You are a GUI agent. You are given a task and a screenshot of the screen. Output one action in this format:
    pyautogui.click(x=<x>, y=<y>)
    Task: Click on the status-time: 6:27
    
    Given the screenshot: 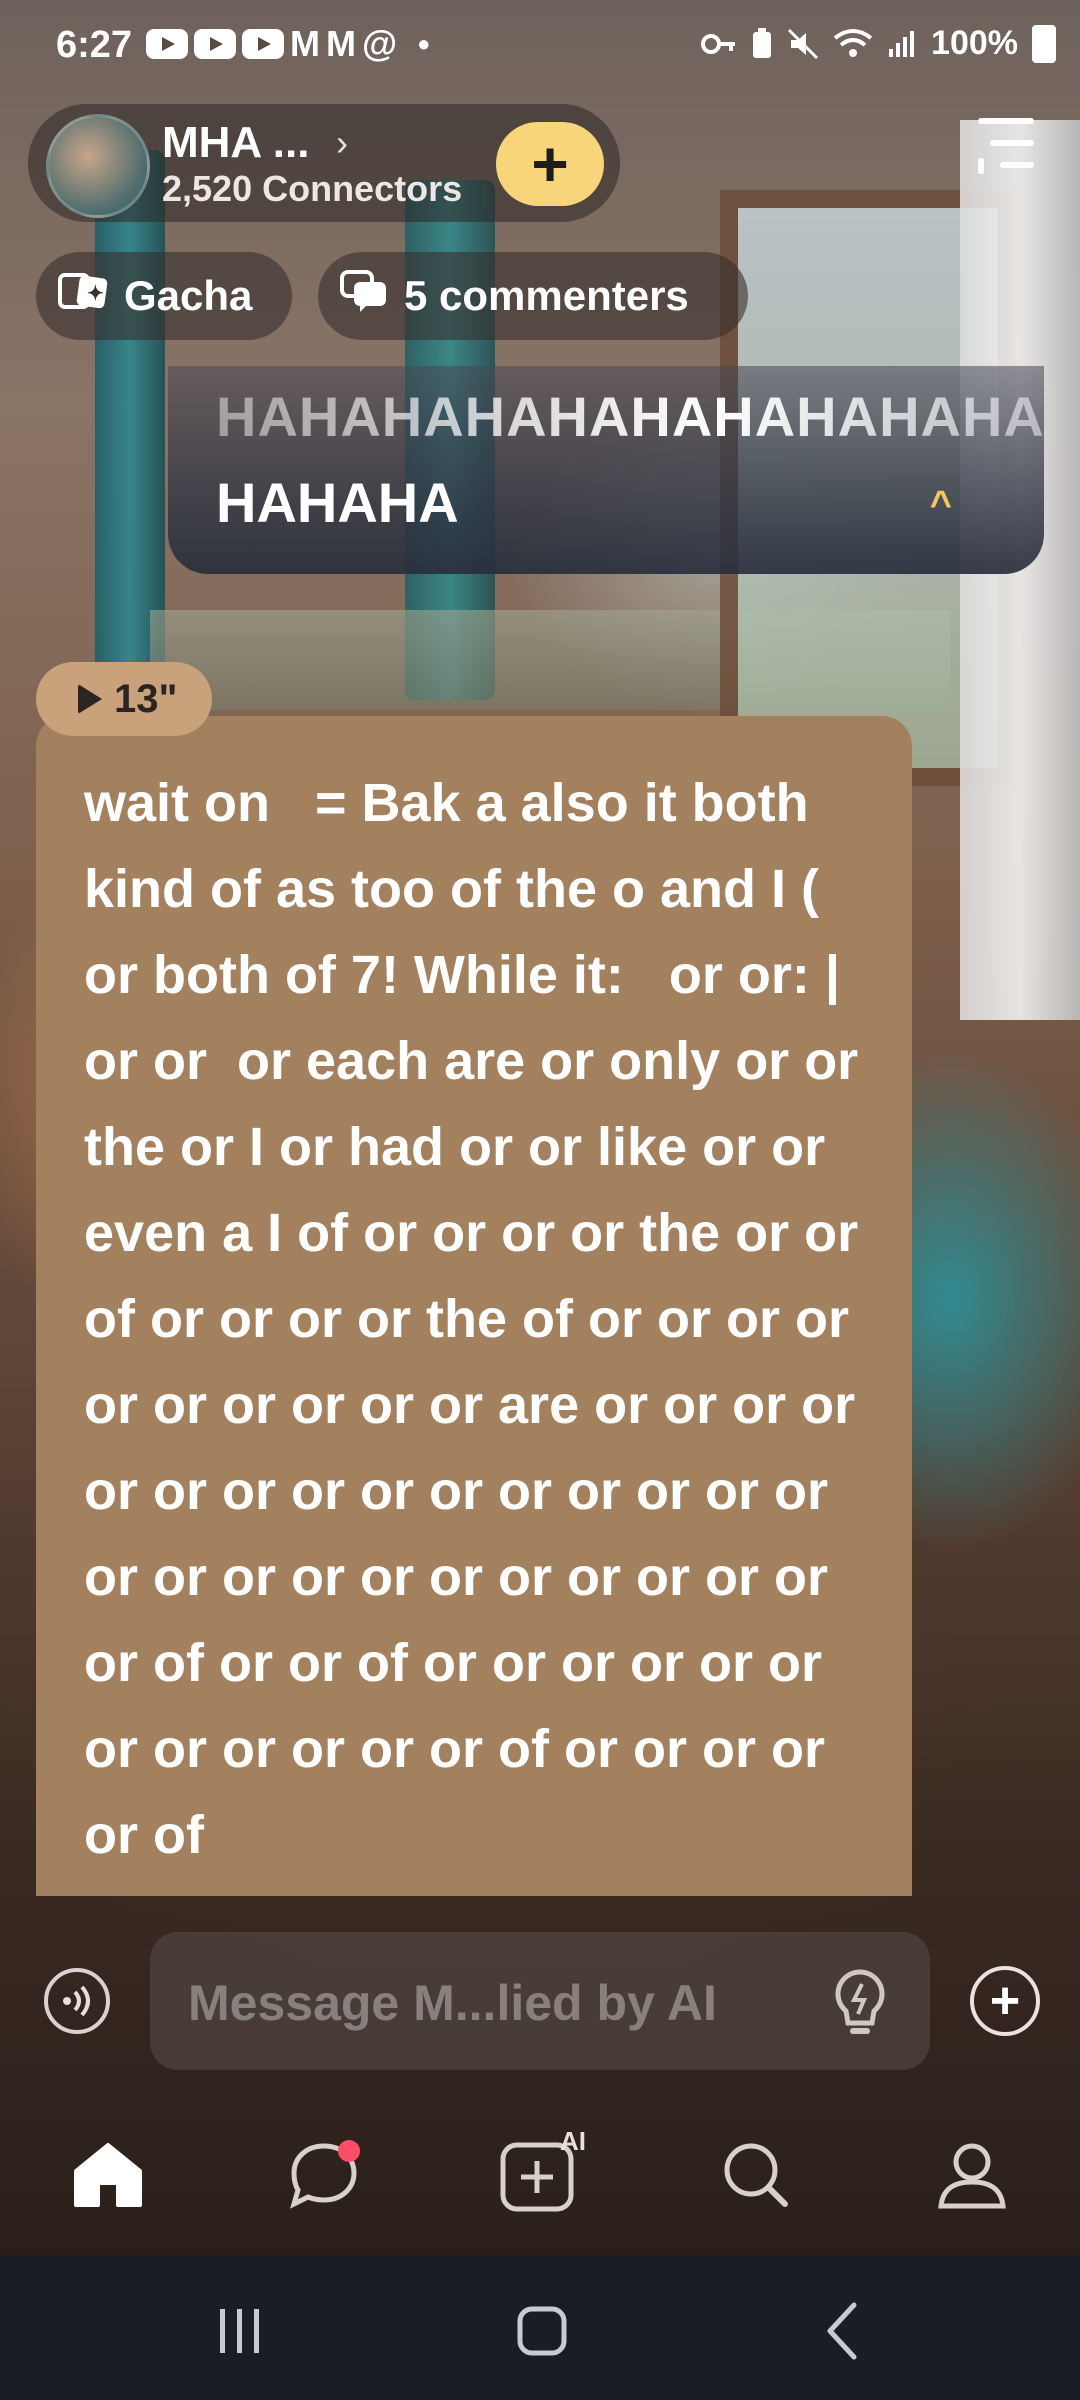 What is the action you would take?
    pyautogui.click(x=94, y=45)
    